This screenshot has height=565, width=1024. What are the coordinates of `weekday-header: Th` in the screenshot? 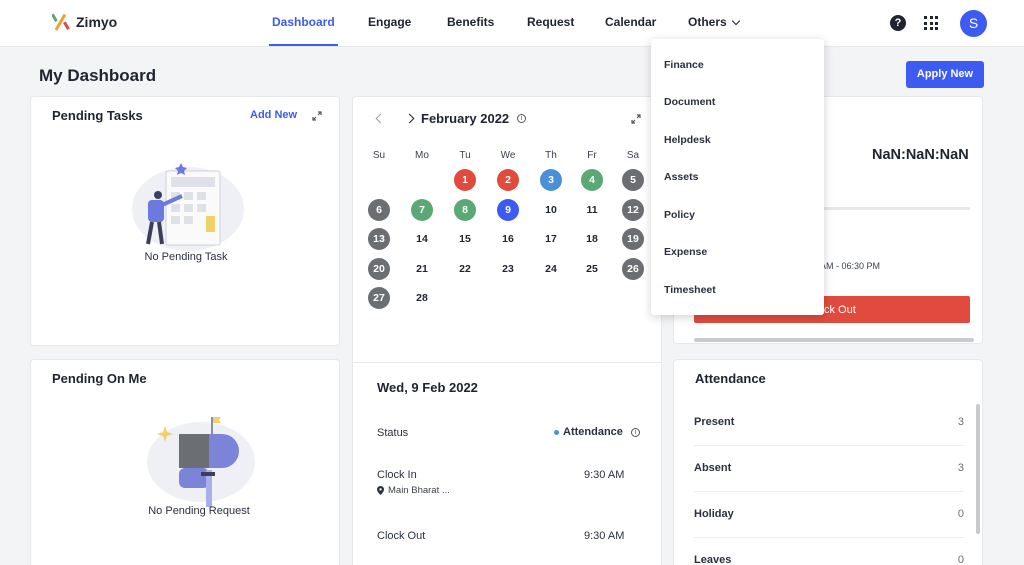 It's located at (551, 155).